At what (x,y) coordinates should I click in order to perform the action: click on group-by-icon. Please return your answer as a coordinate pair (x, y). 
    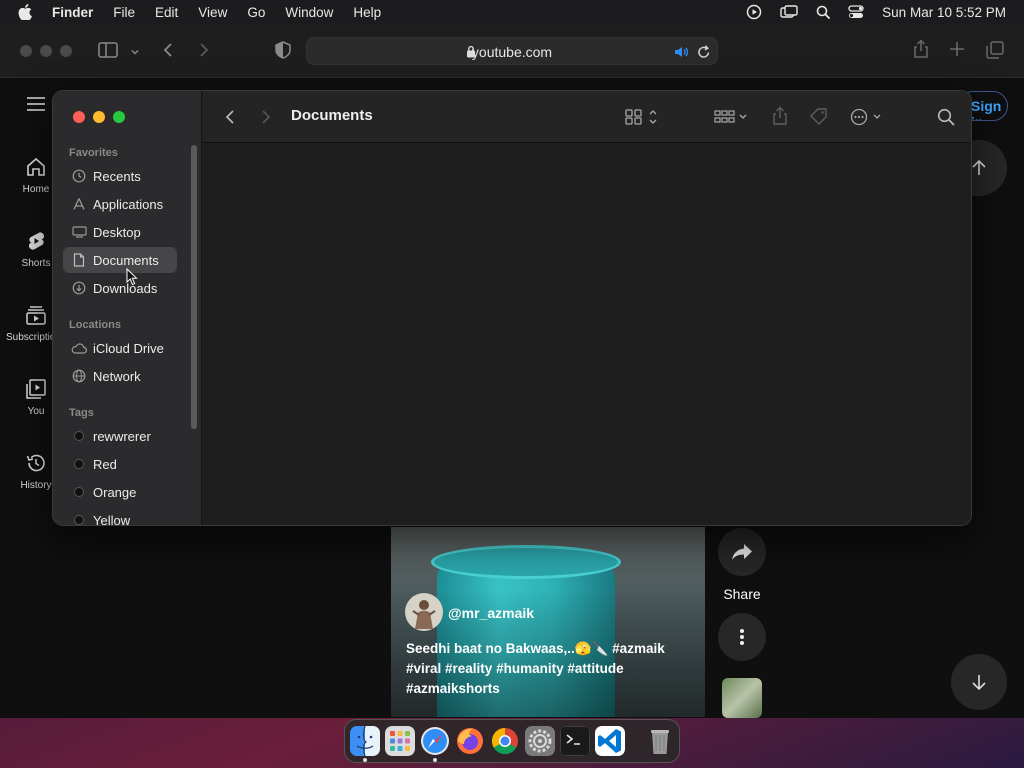
    Looking at the image, I should click on (732, 119).